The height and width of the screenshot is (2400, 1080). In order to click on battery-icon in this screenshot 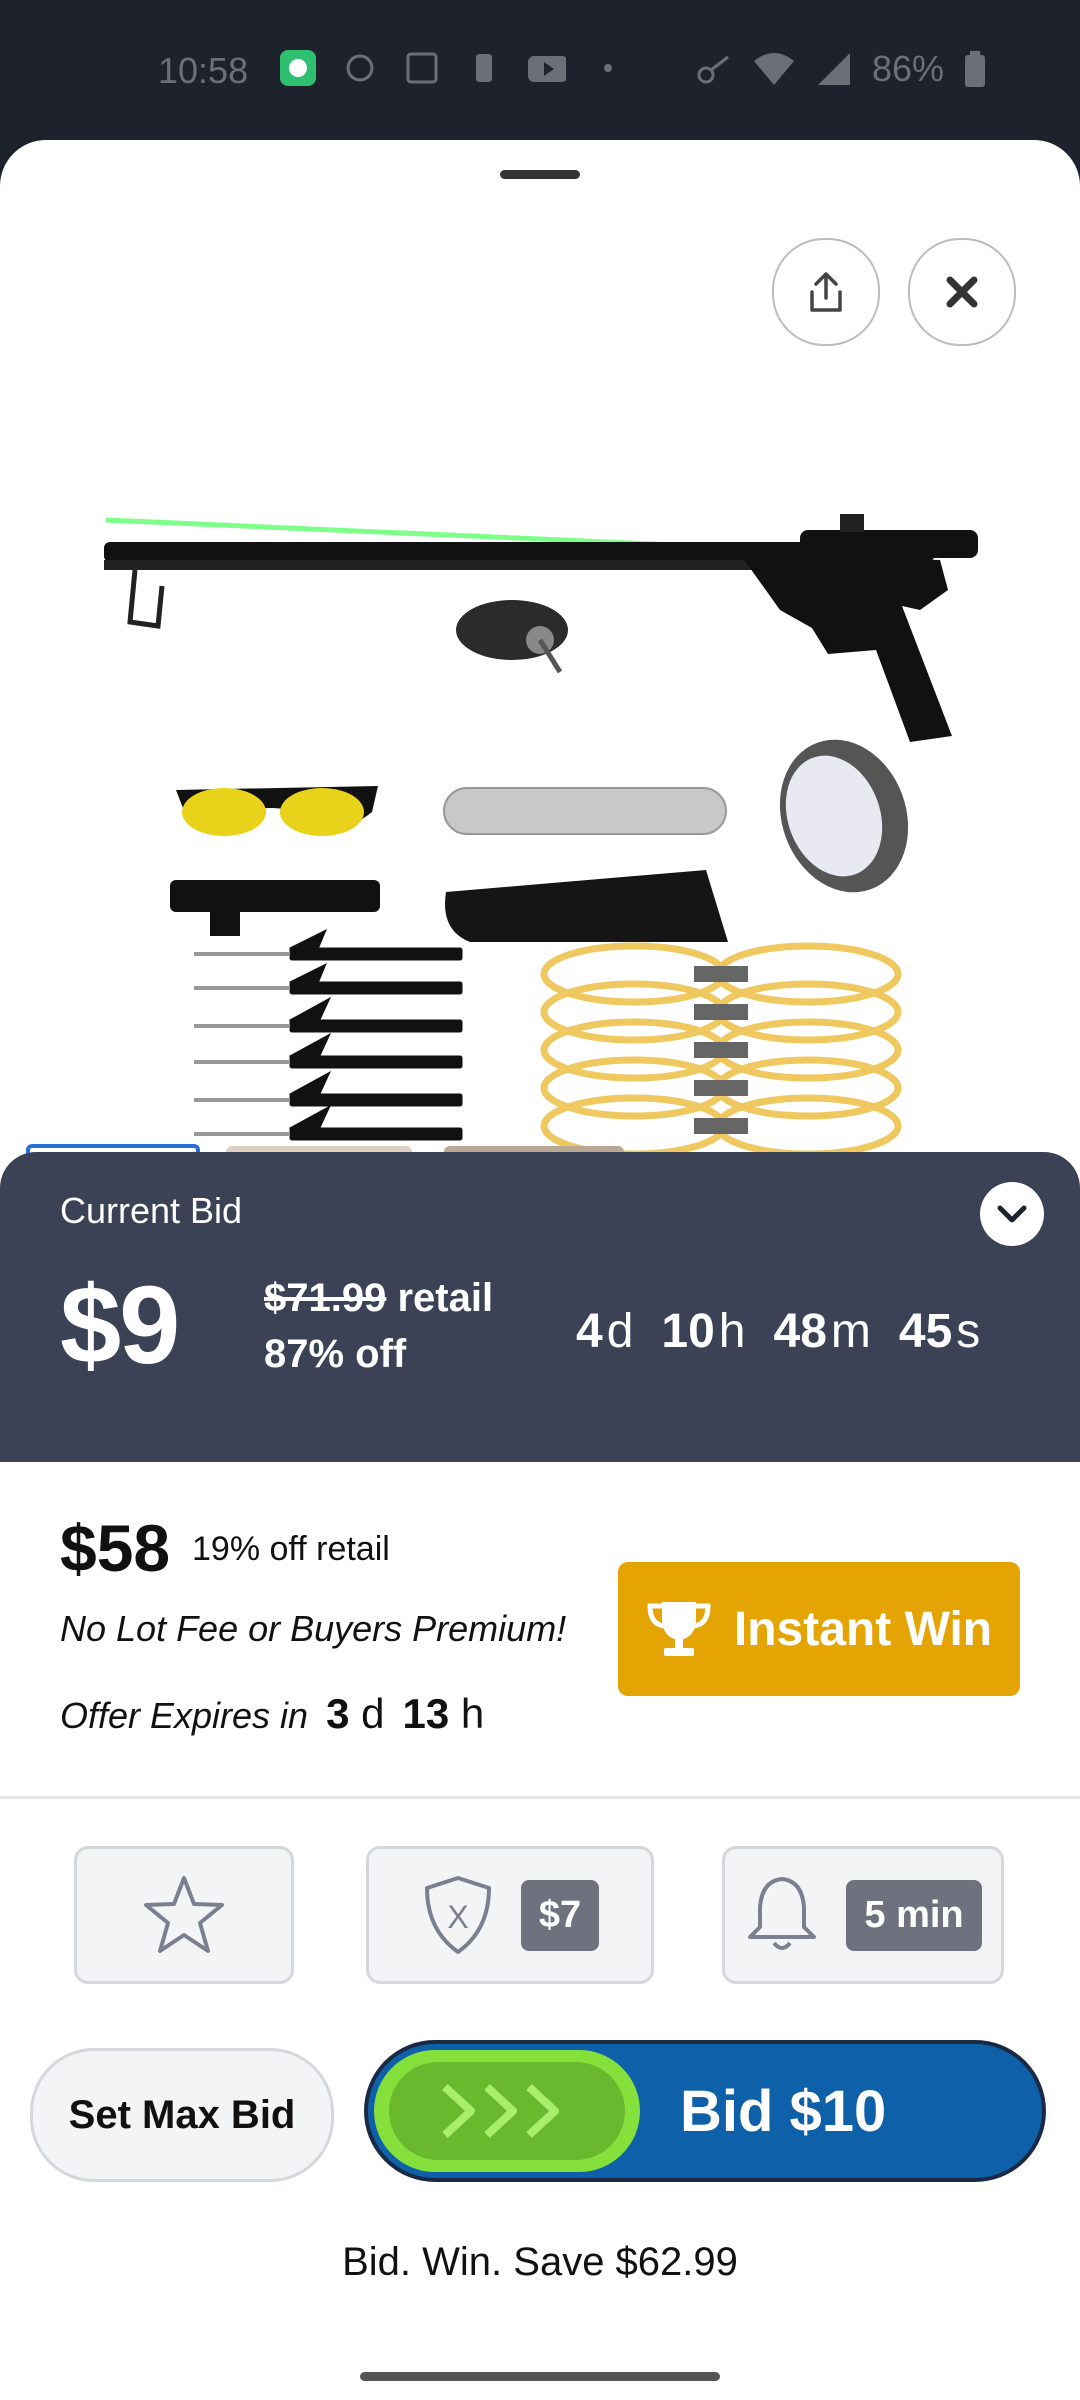, I will do `click(975, 69)`.